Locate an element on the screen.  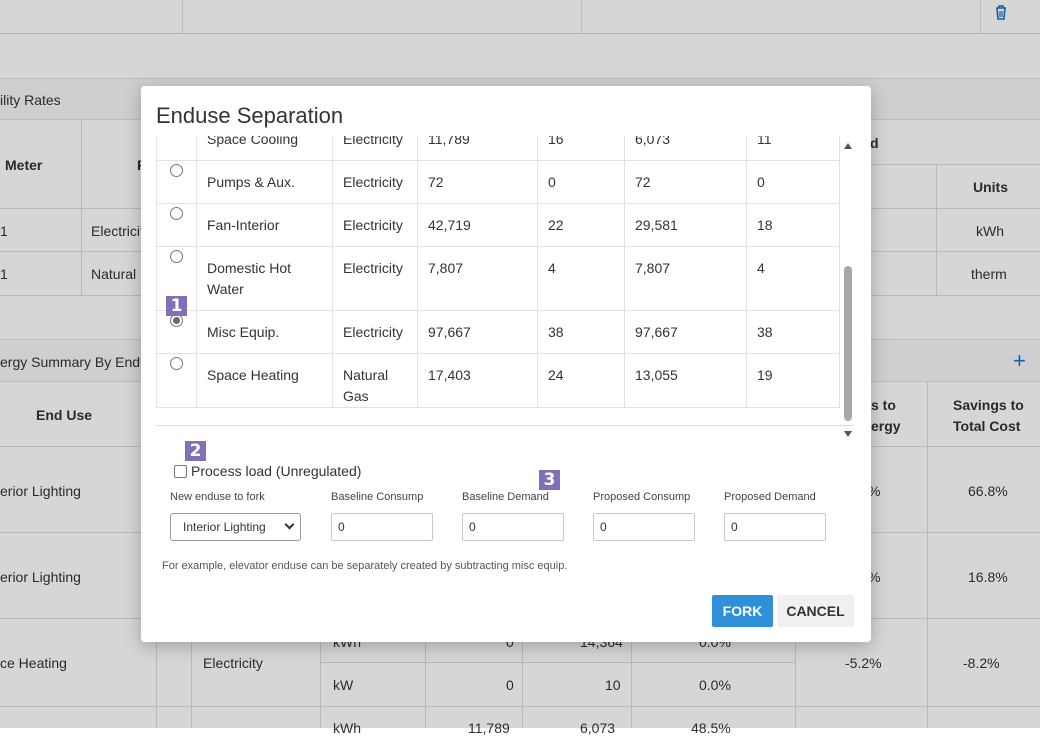
enduse-name: Pumps & Aux. is located at coordinates (264, 182).